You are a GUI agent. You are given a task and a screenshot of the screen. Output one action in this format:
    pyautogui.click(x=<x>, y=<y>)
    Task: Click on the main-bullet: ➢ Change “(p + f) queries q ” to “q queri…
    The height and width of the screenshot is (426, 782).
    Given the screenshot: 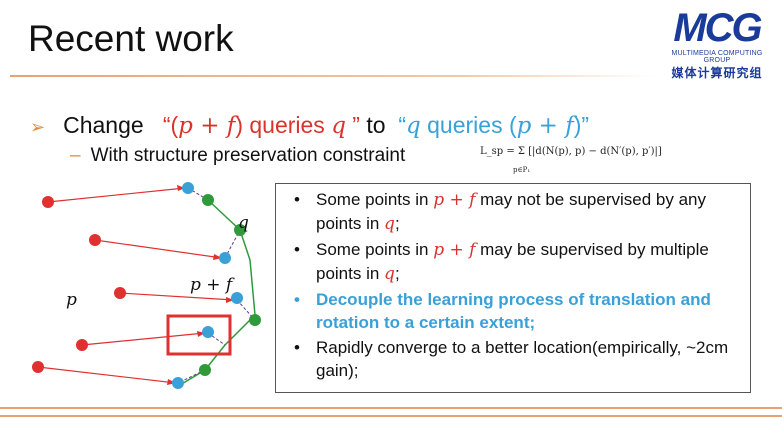 What is the action you would take?
    pyautogui.click(x=309, y=125)
    